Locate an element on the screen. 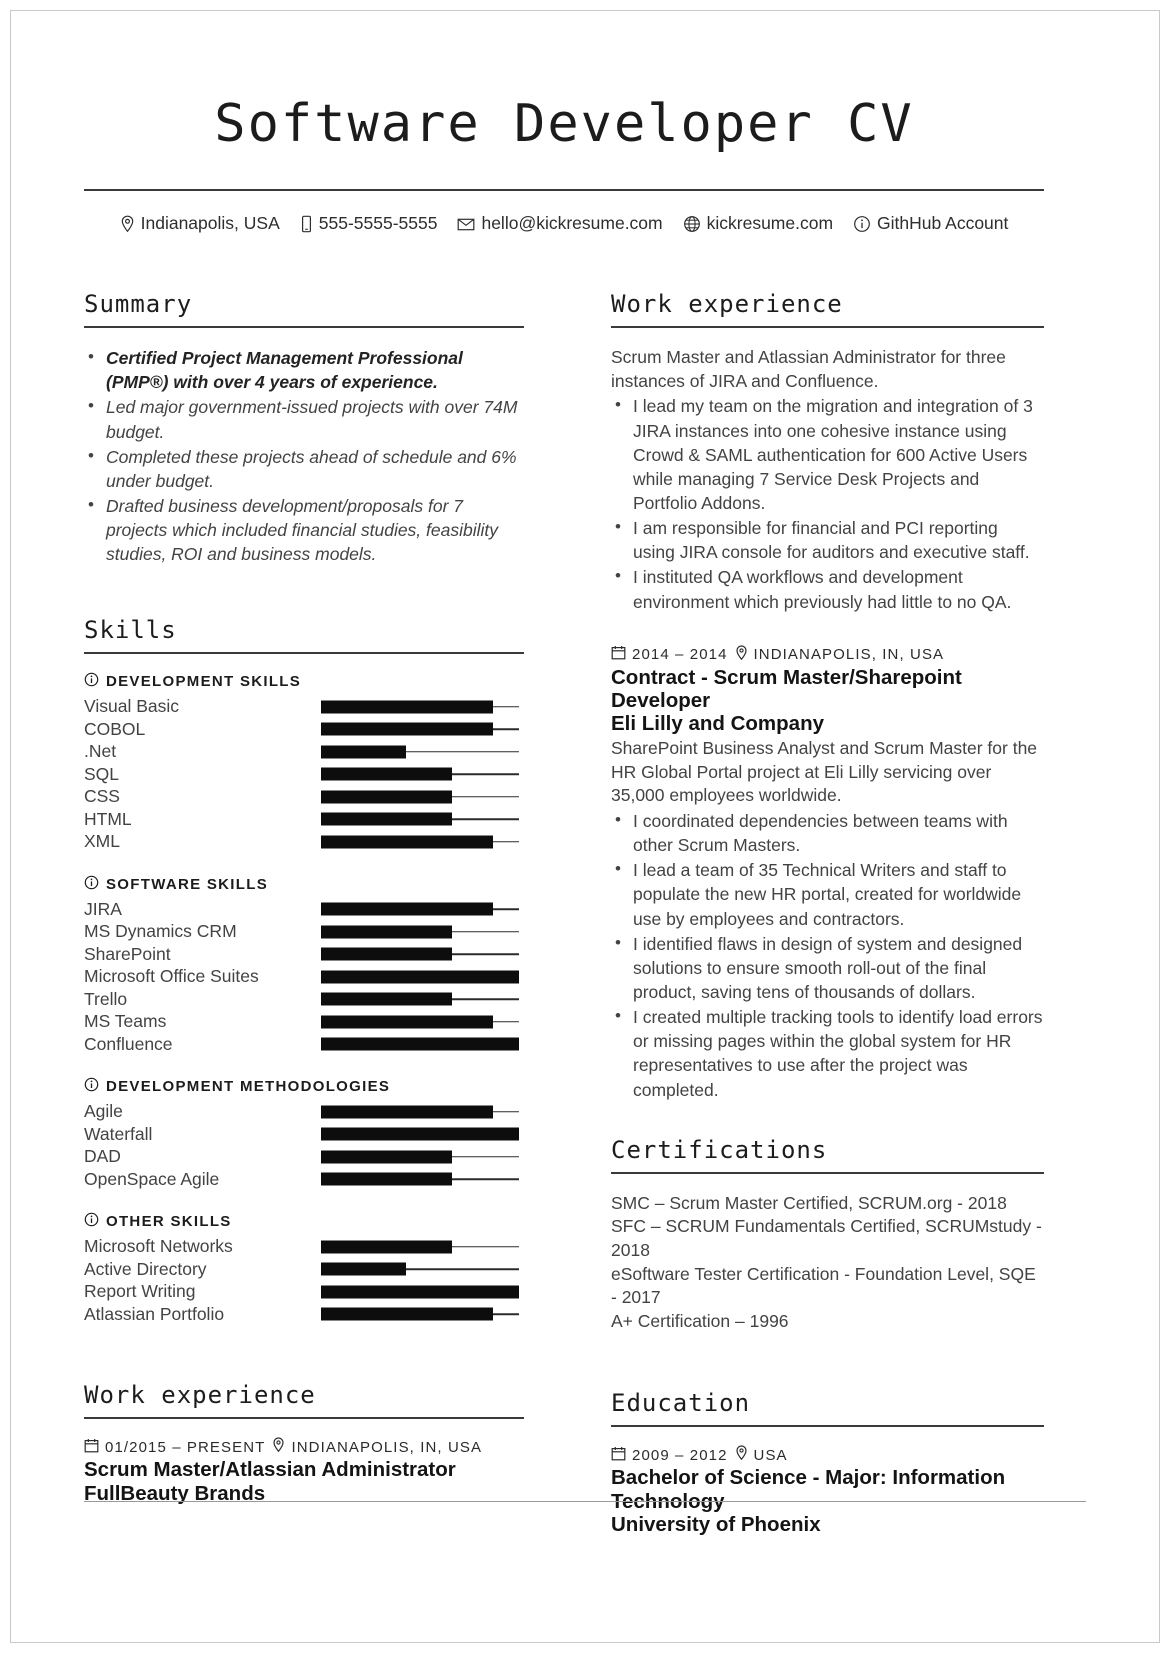  contact-phone-text: 555-5555-5555 is located at coordinates (378, 223).